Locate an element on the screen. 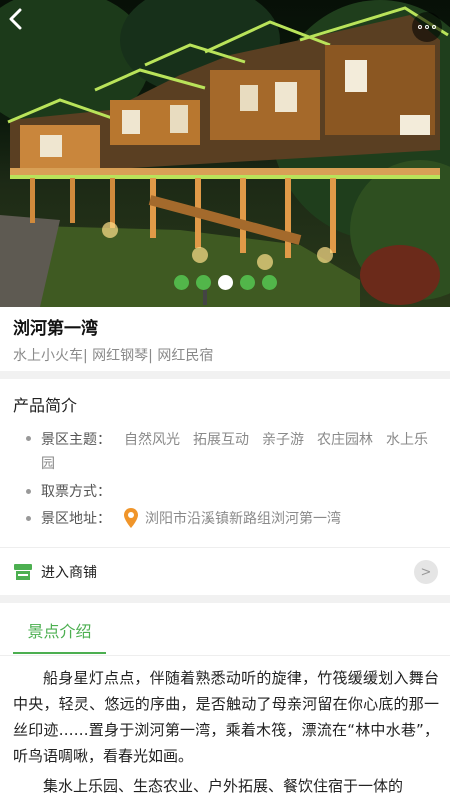 The width and height of the screenshot is (450, 800). carousel-indicator is located at coordinates (225, 282).